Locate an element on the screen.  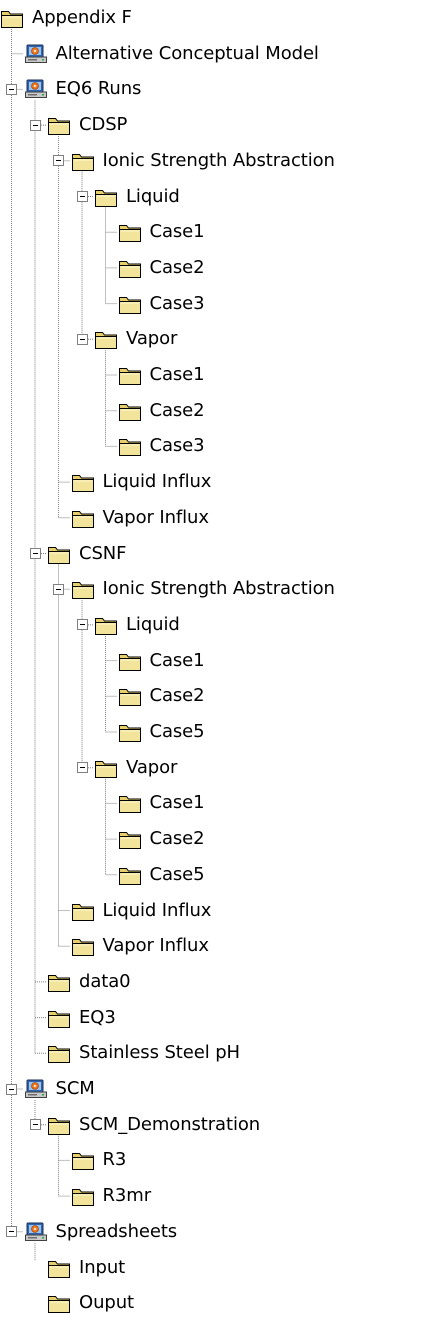
tree-node-label: Vapor is located at coordinates (152, 339).